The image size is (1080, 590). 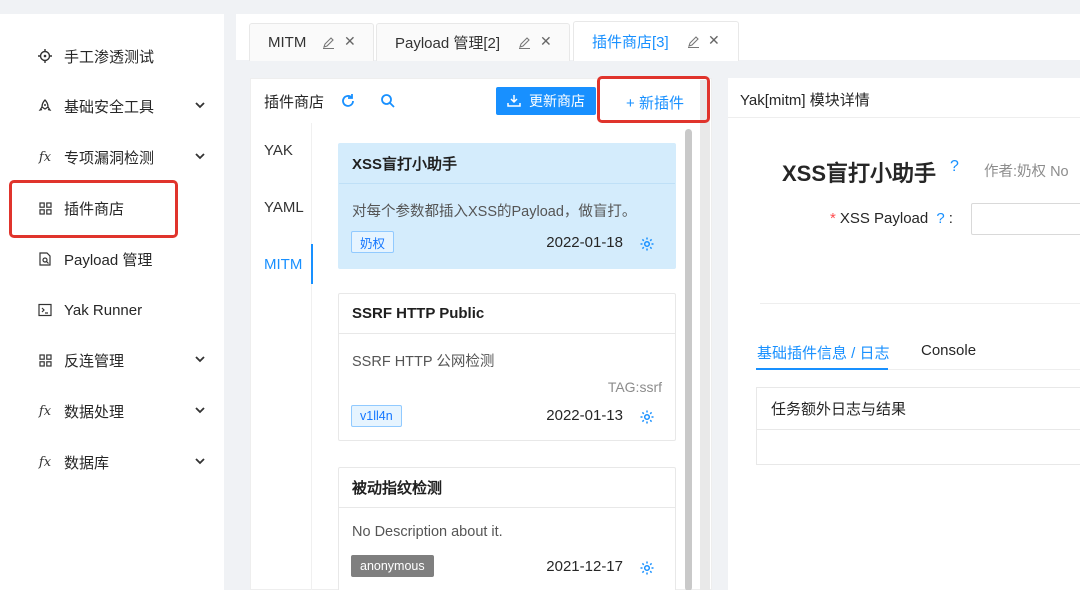 I want to click on sidebar-item-plugin-store: 插件商店, so click(x=112, y=208).